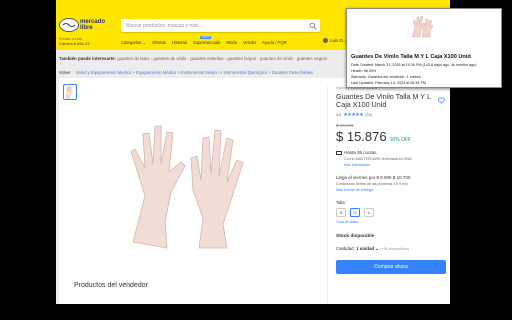 This screenshot has height=320, width=512. Describe the element at coordinates (179, 42) in the screenshot. I see `nav-historial: Historial` at that location.